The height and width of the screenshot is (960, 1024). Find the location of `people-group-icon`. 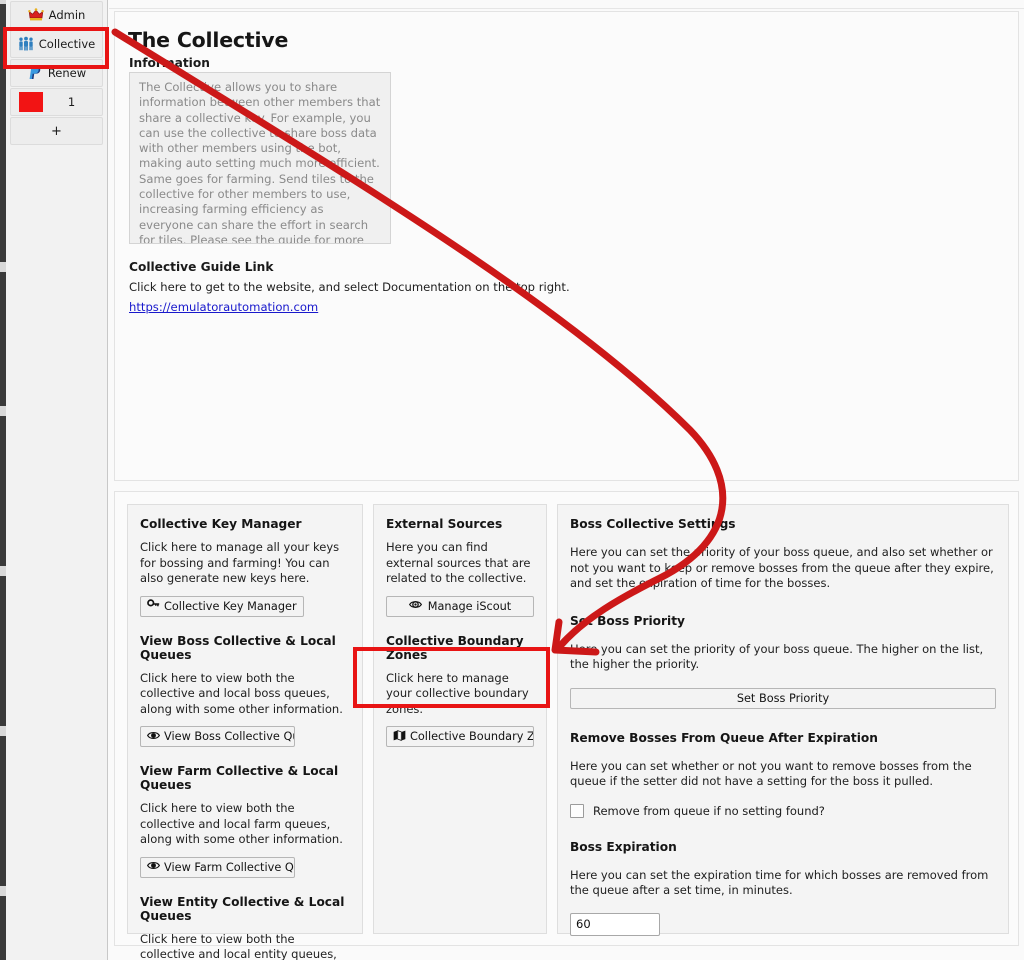

people-group-icon is located at coordinates (26, 44).